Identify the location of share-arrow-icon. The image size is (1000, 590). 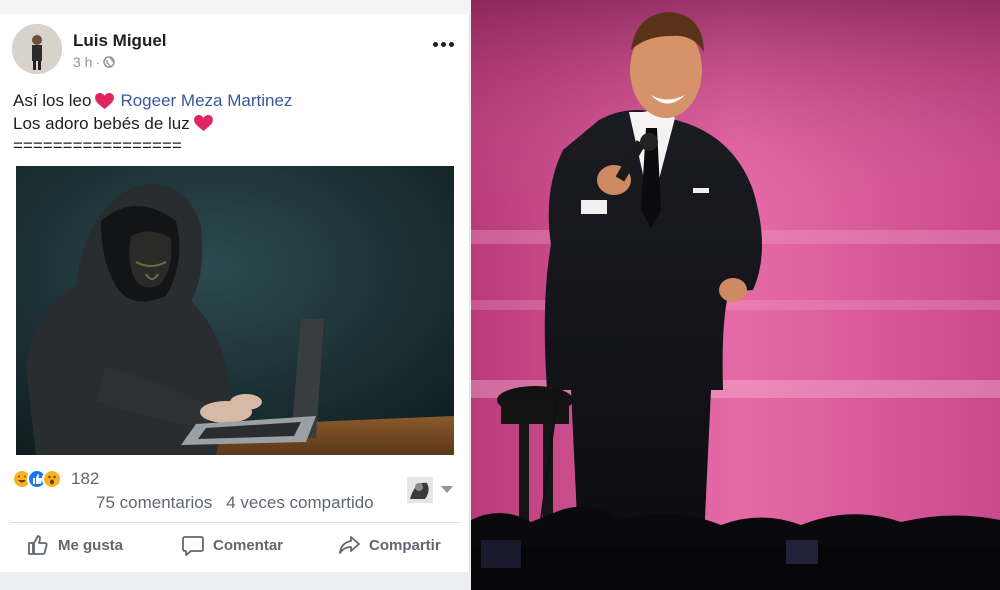
(349, 545).